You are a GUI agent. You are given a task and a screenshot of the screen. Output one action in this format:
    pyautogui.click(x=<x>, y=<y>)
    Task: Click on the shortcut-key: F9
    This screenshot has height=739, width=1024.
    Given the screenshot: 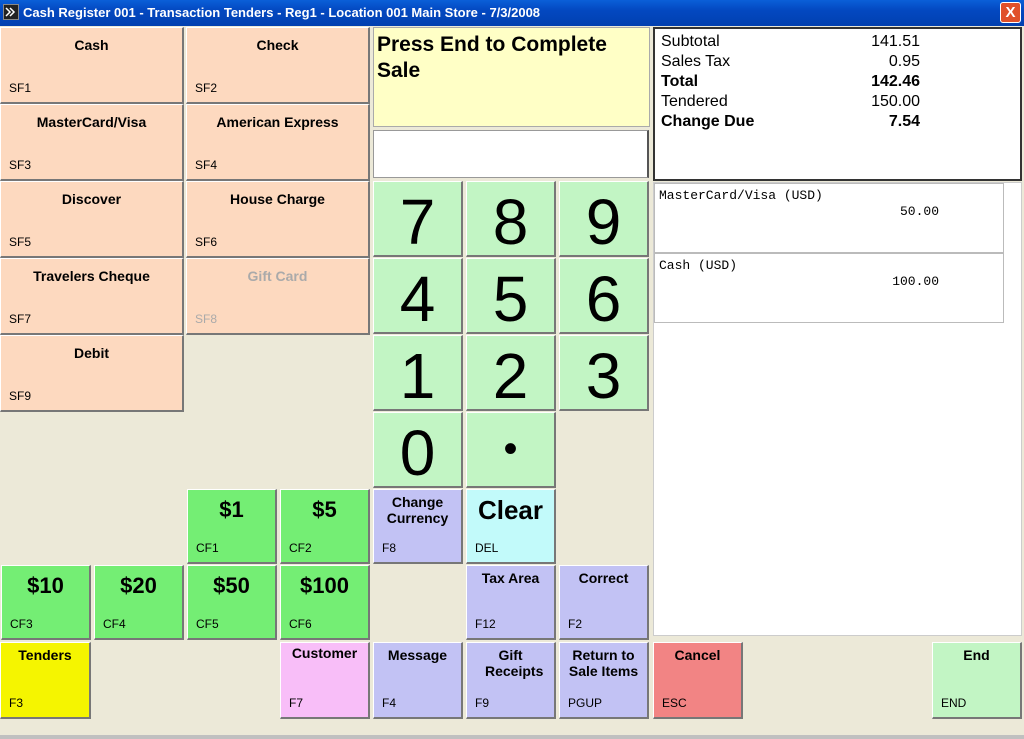 What is the action you would take?
    pyautogui.click(x=482, y=703)
    